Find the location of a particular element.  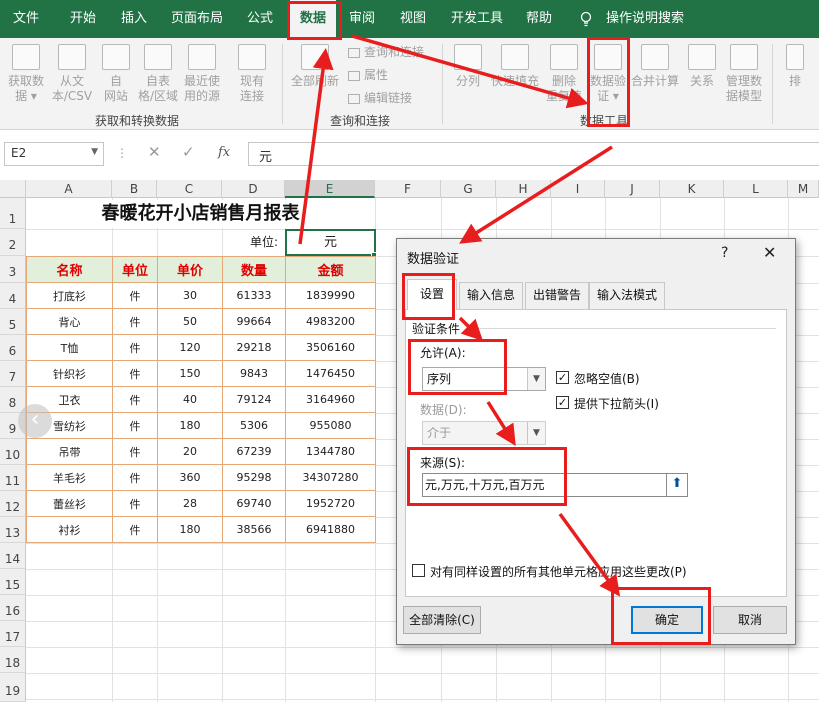

column-header: K is located at coordinates (692, 189).